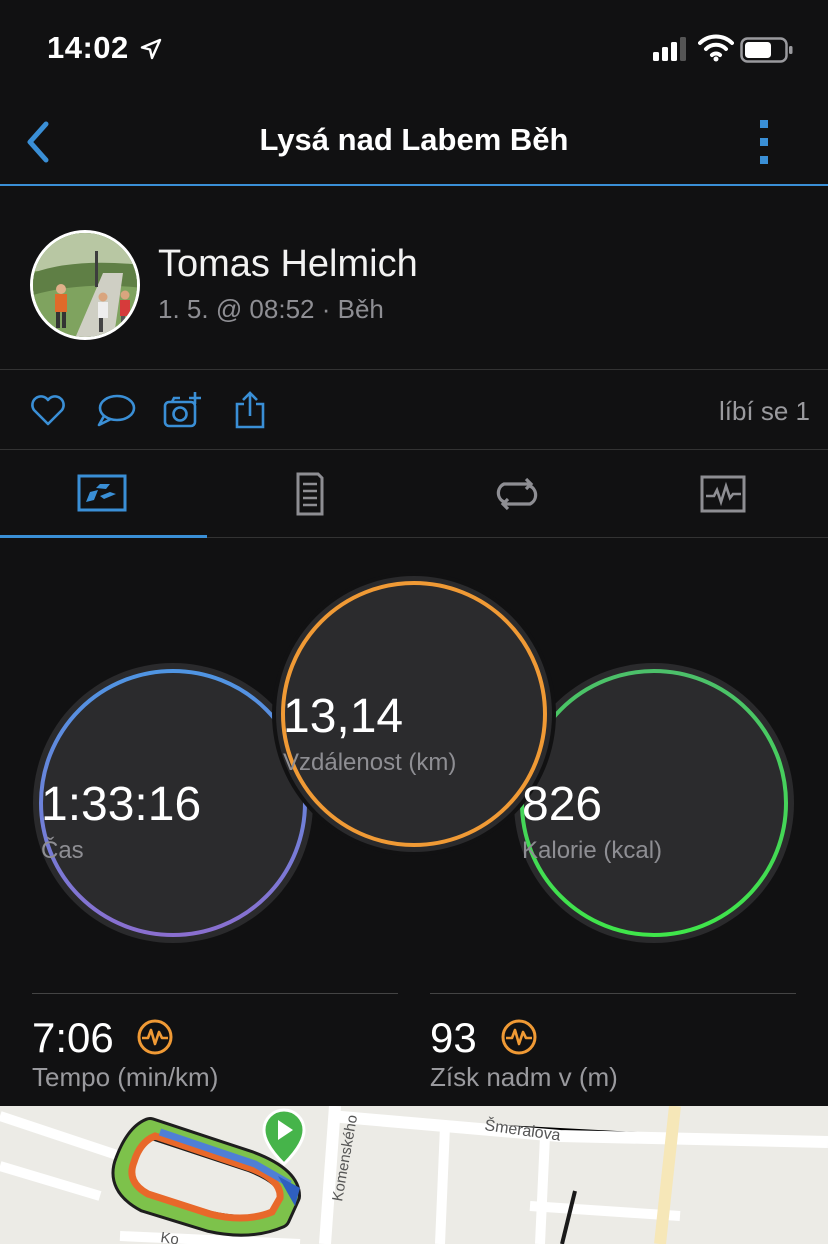 This screenshot has height=1244, width=828. Describe the element at coordinates (271, 309) in the screenshot. I see `activity-meta: 1. 5. @ 08:52 · Běh` at that location.